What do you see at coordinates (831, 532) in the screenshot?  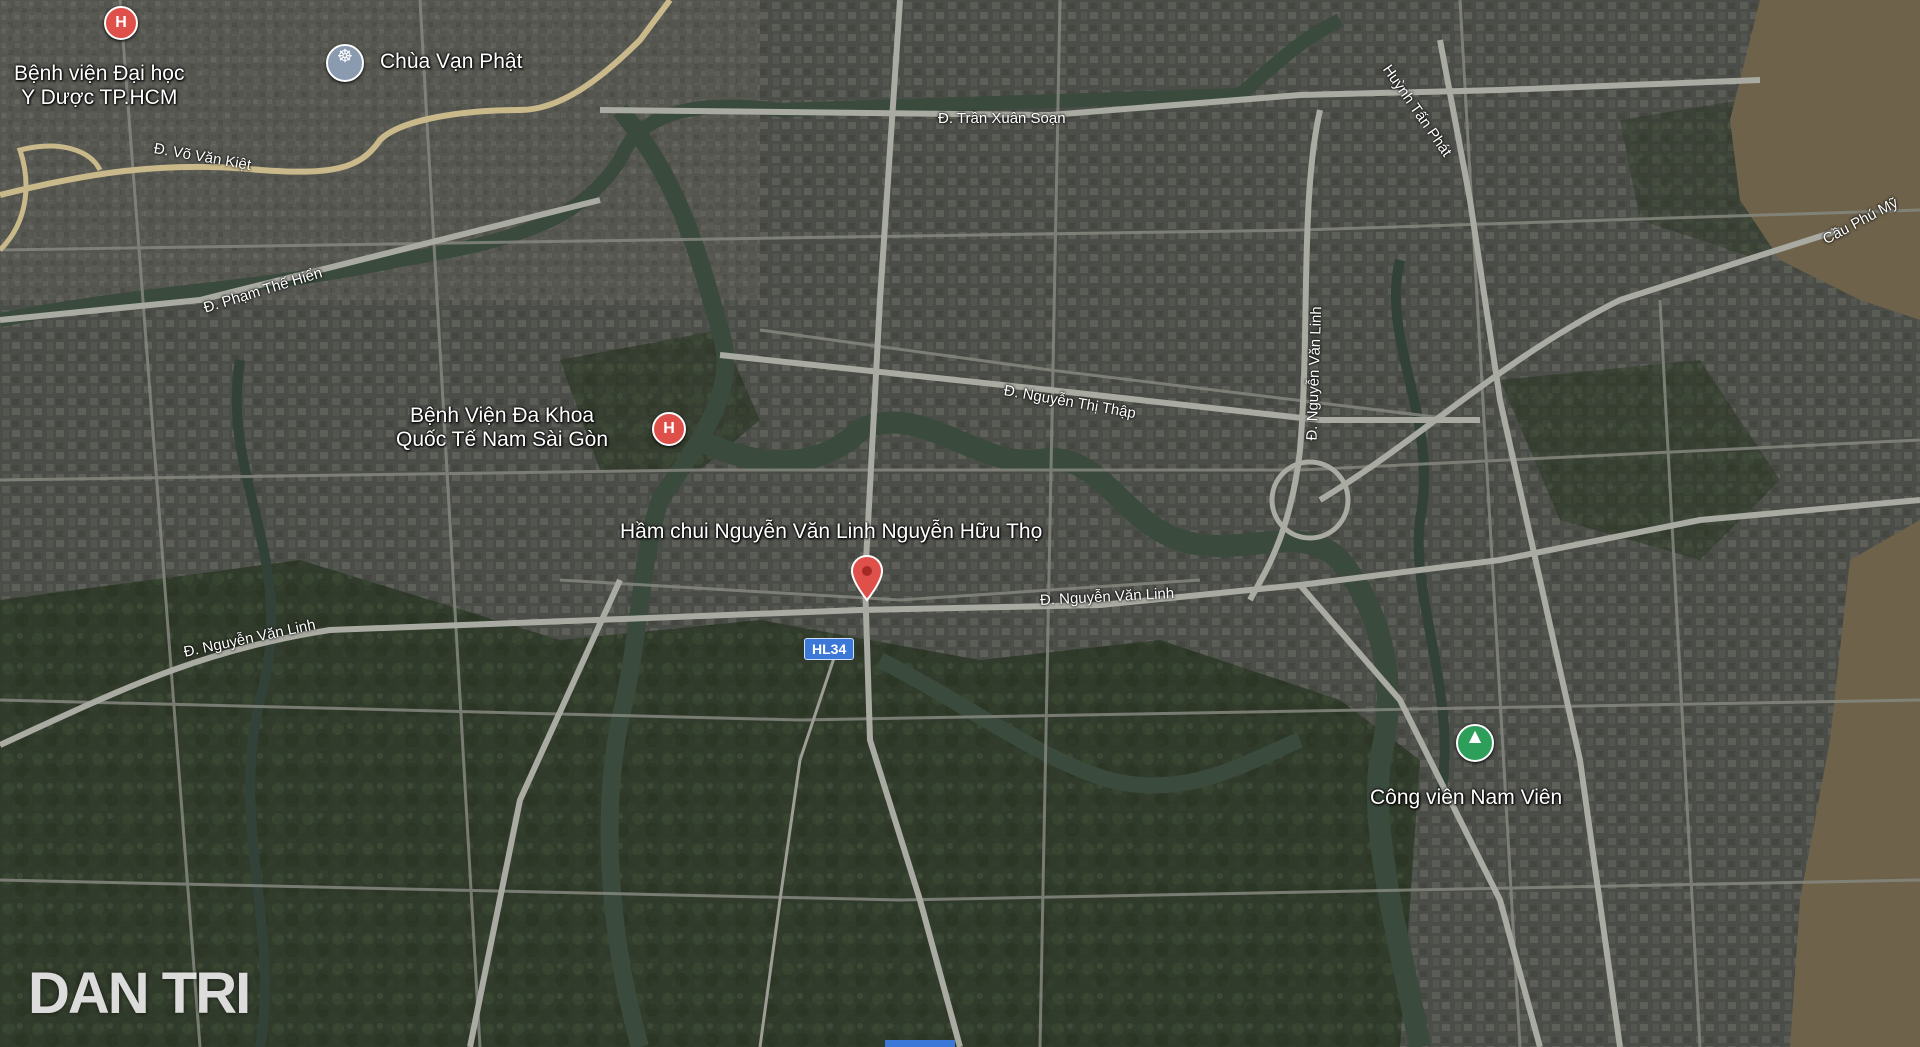 I see `poi-label-tunnel: Hầm chui Nguyễn Văn Linh Nguyễn Hữu Thọ` at bounding box center [831, 532].